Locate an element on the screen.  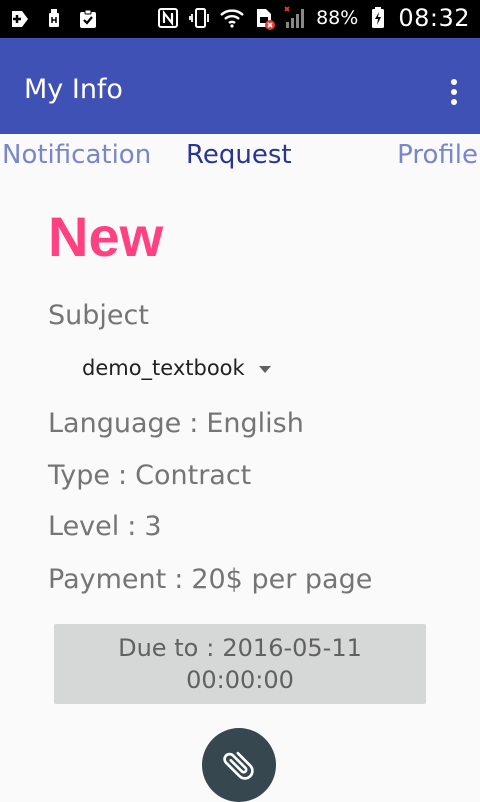
more-vert-icon is located at coordinates (454, 92).